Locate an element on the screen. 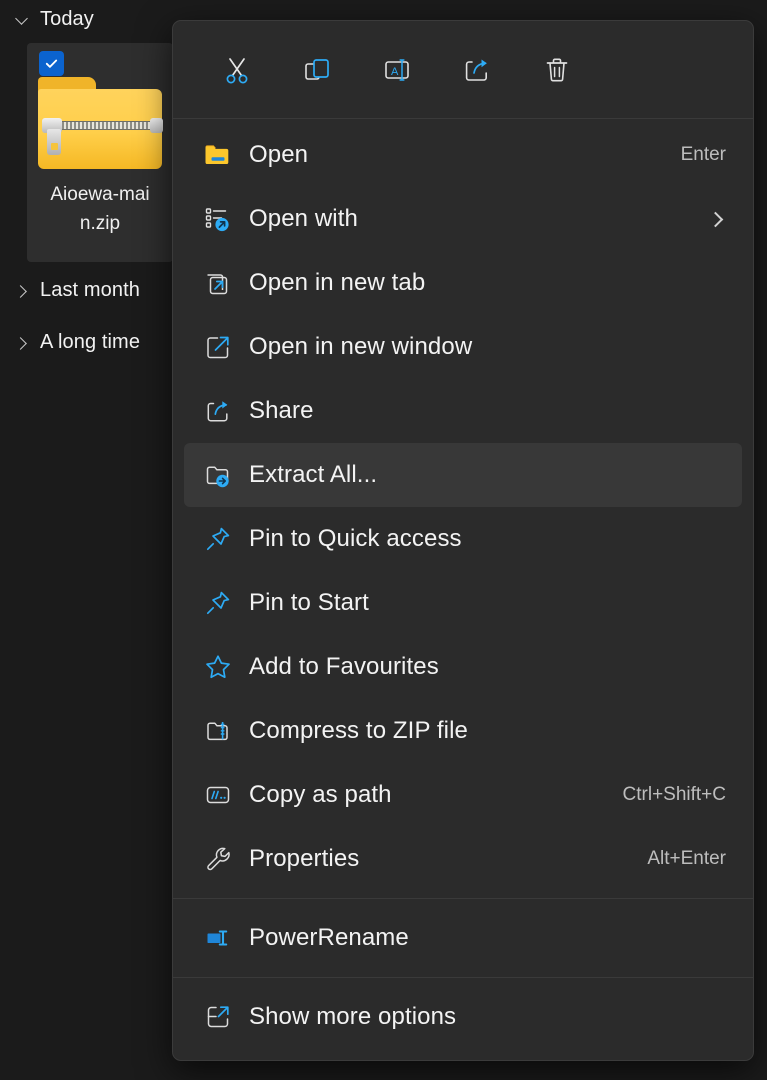  context-menu-toolbar: A is located at coordinates (463, 69).